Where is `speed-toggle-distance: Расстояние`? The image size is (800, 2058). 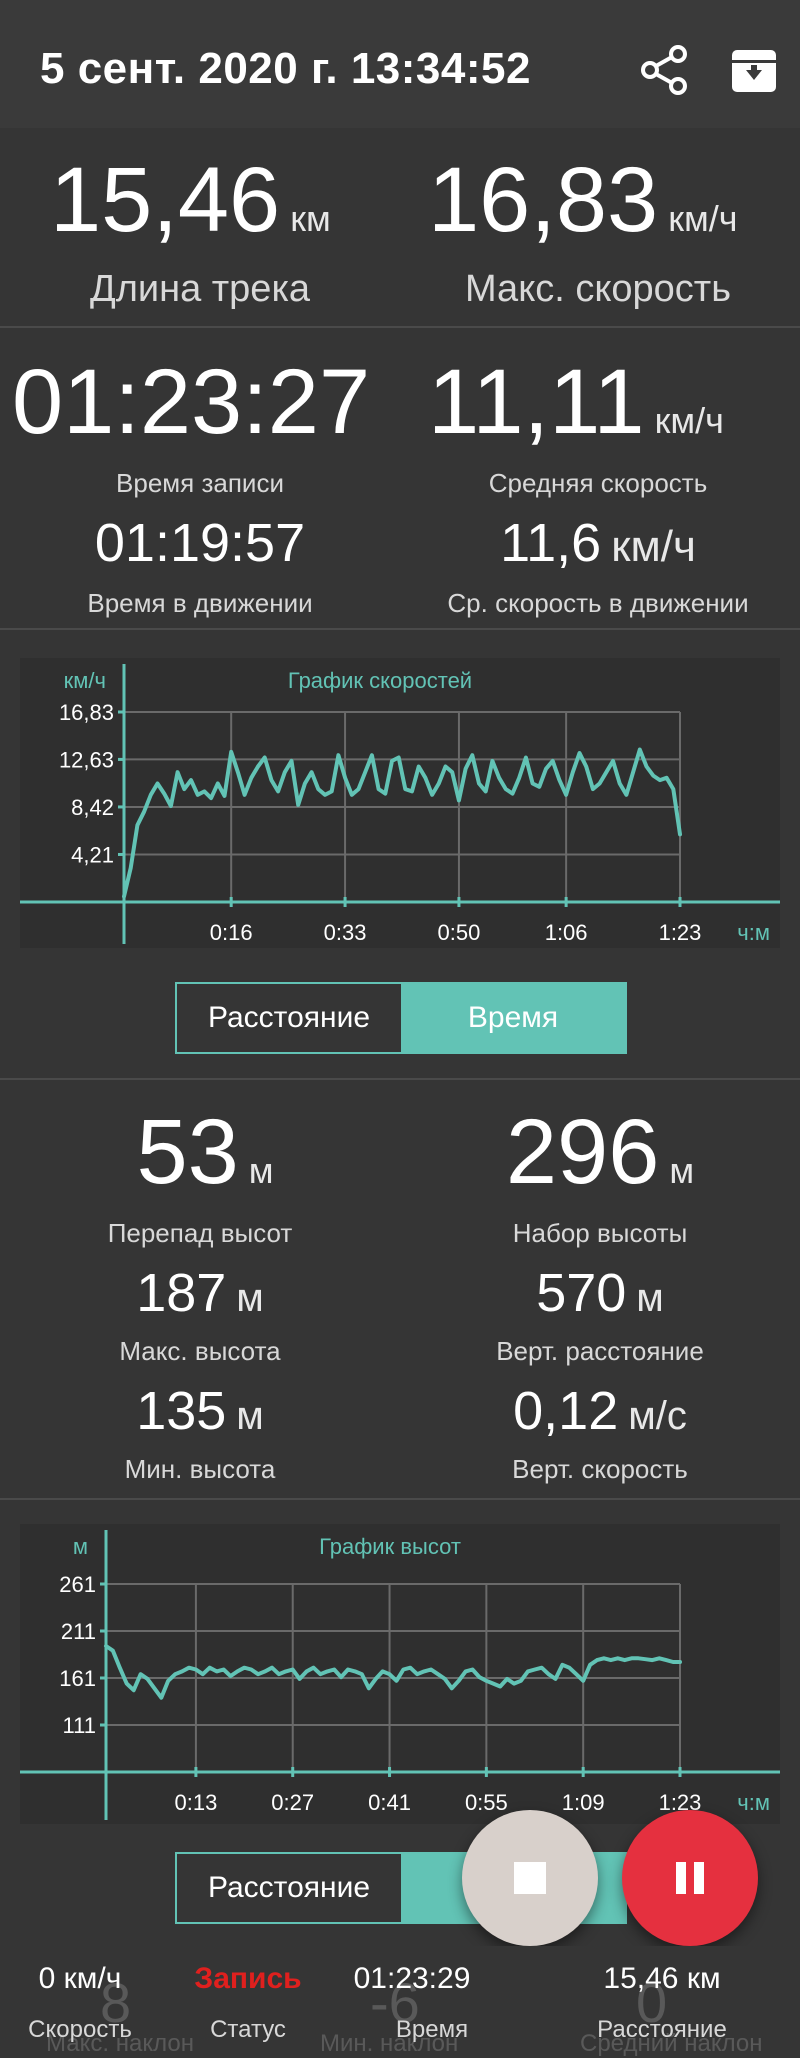 speed-toggle-distance: Расстояние is located at coordinates (289, 1018).